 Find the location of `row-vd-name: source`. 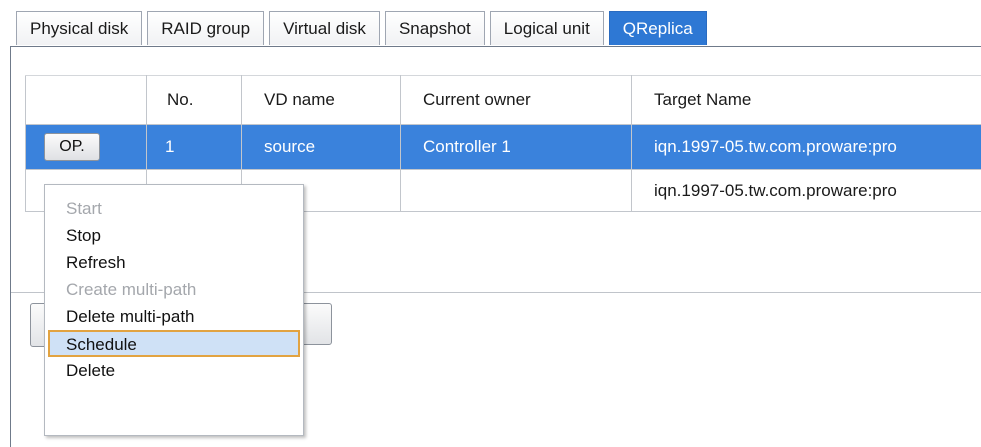

row-vd-name: source is located at coordinates (321, 147).